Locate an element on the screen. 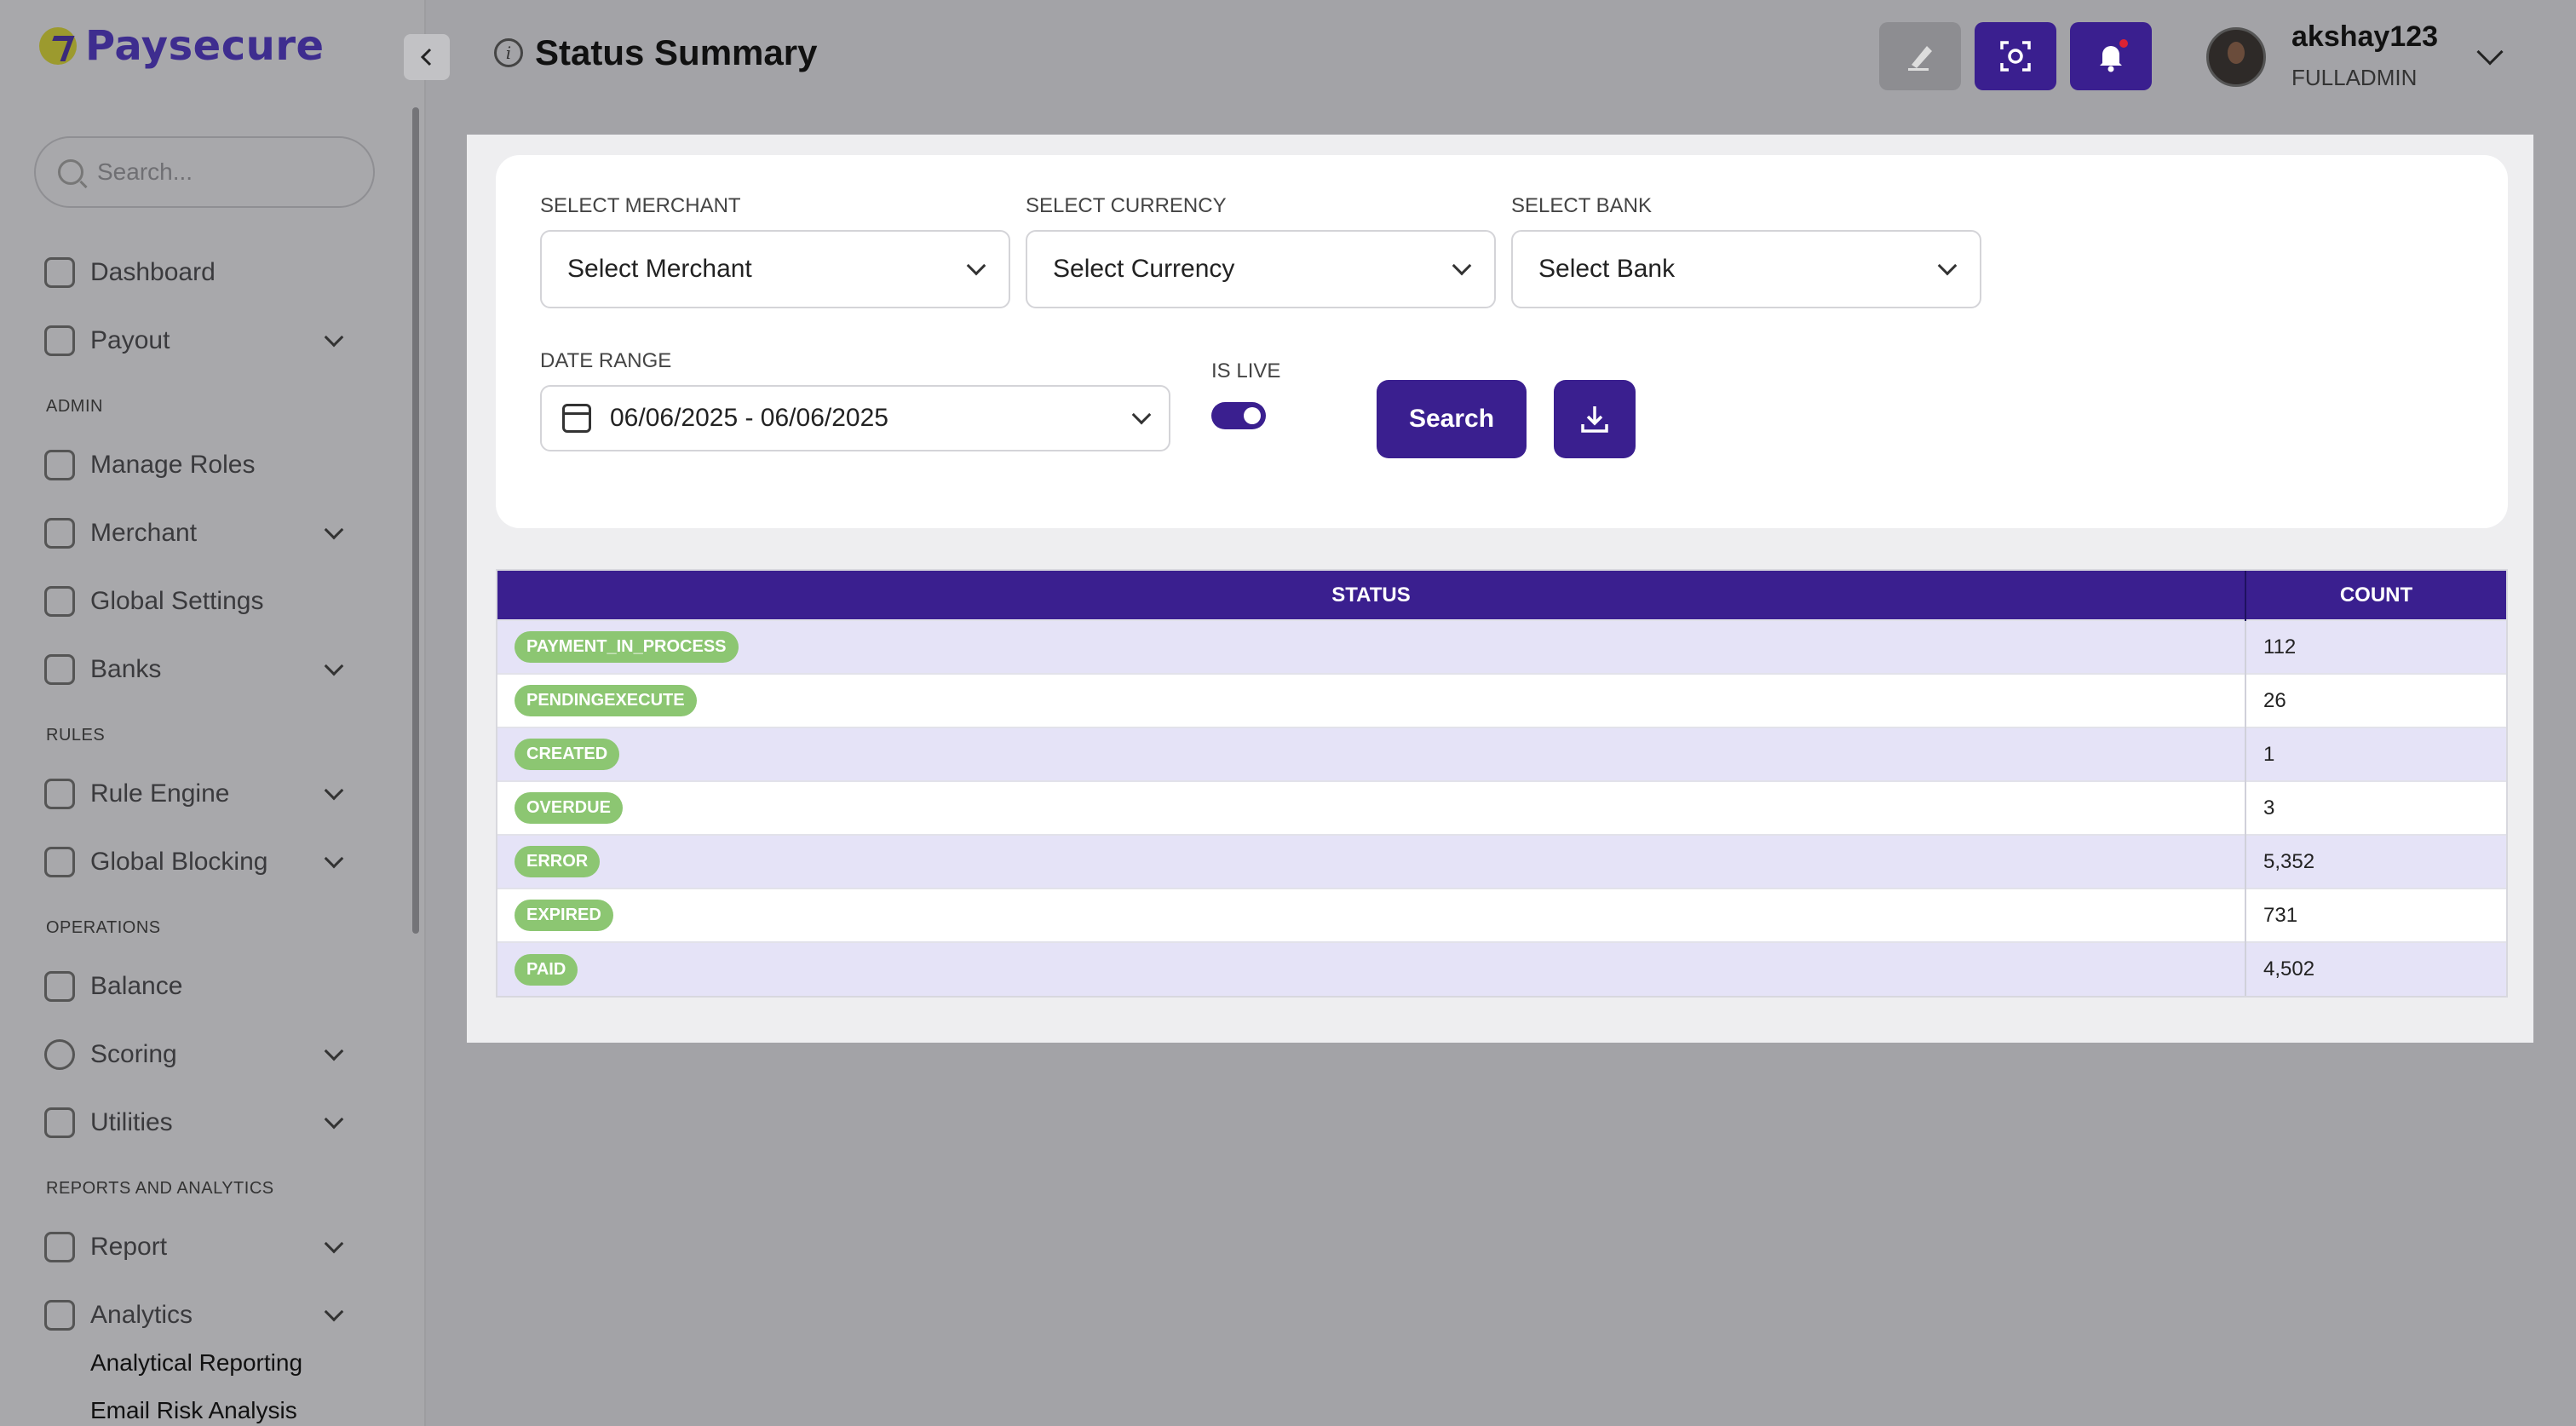 This screenshot has width=2576, height=1426. status-badge: PENDINGEXECUTE is located at coordinates (606, 701).